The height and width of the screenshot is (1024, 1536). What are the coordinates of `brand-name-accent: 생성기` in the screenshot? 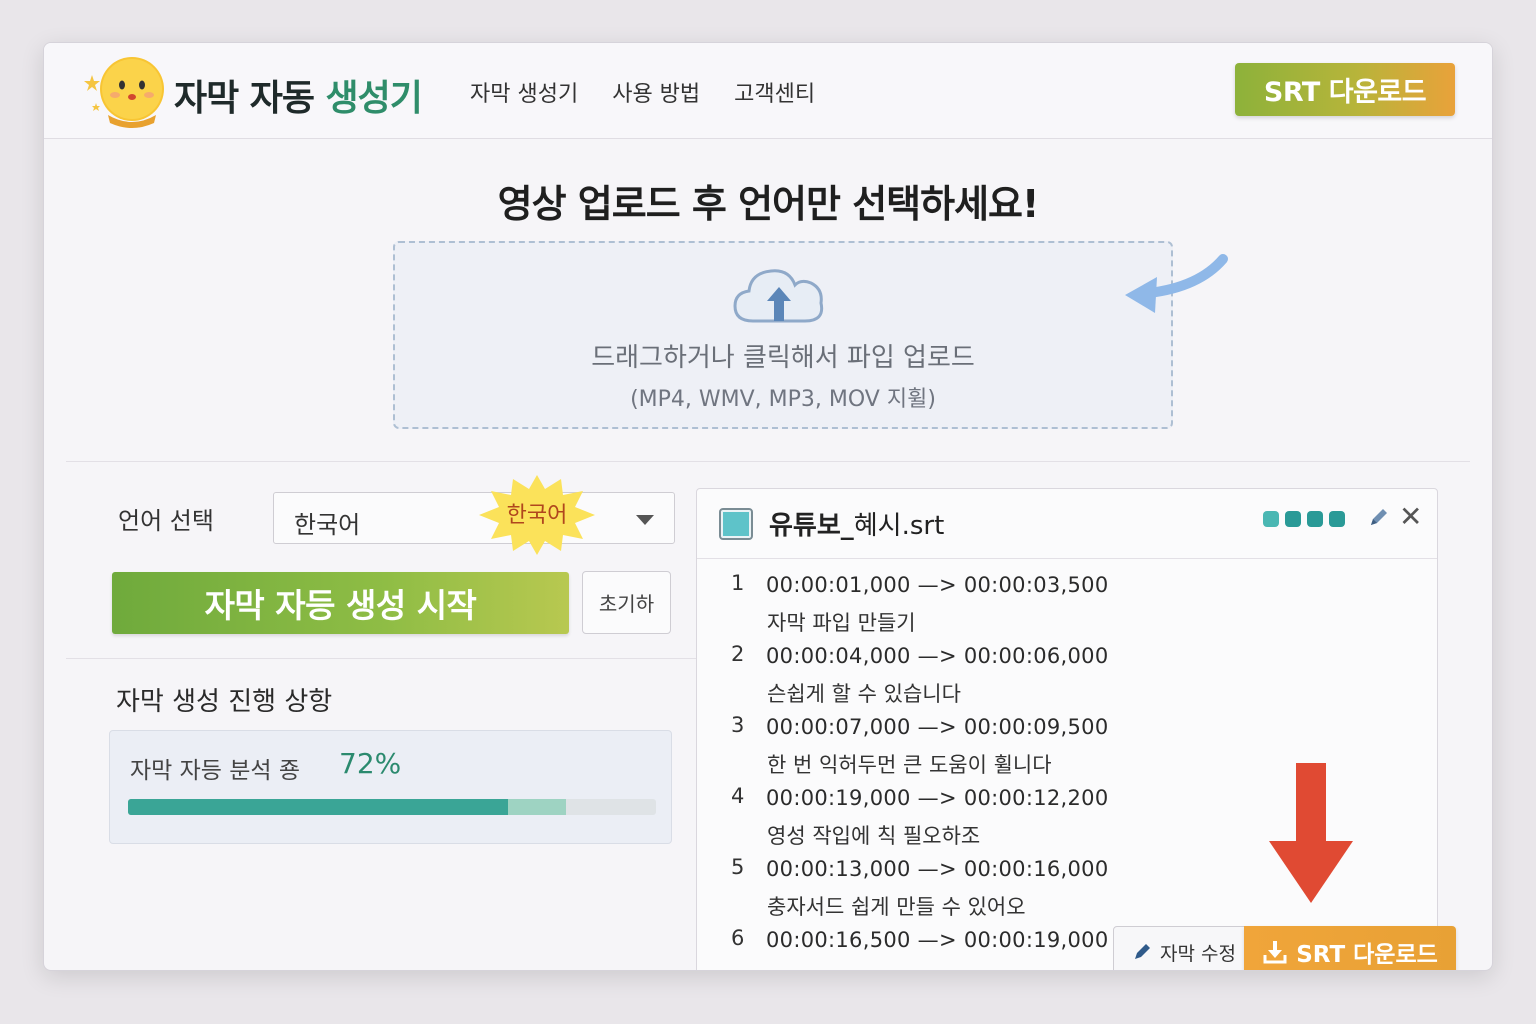 It's located at (374, 98).